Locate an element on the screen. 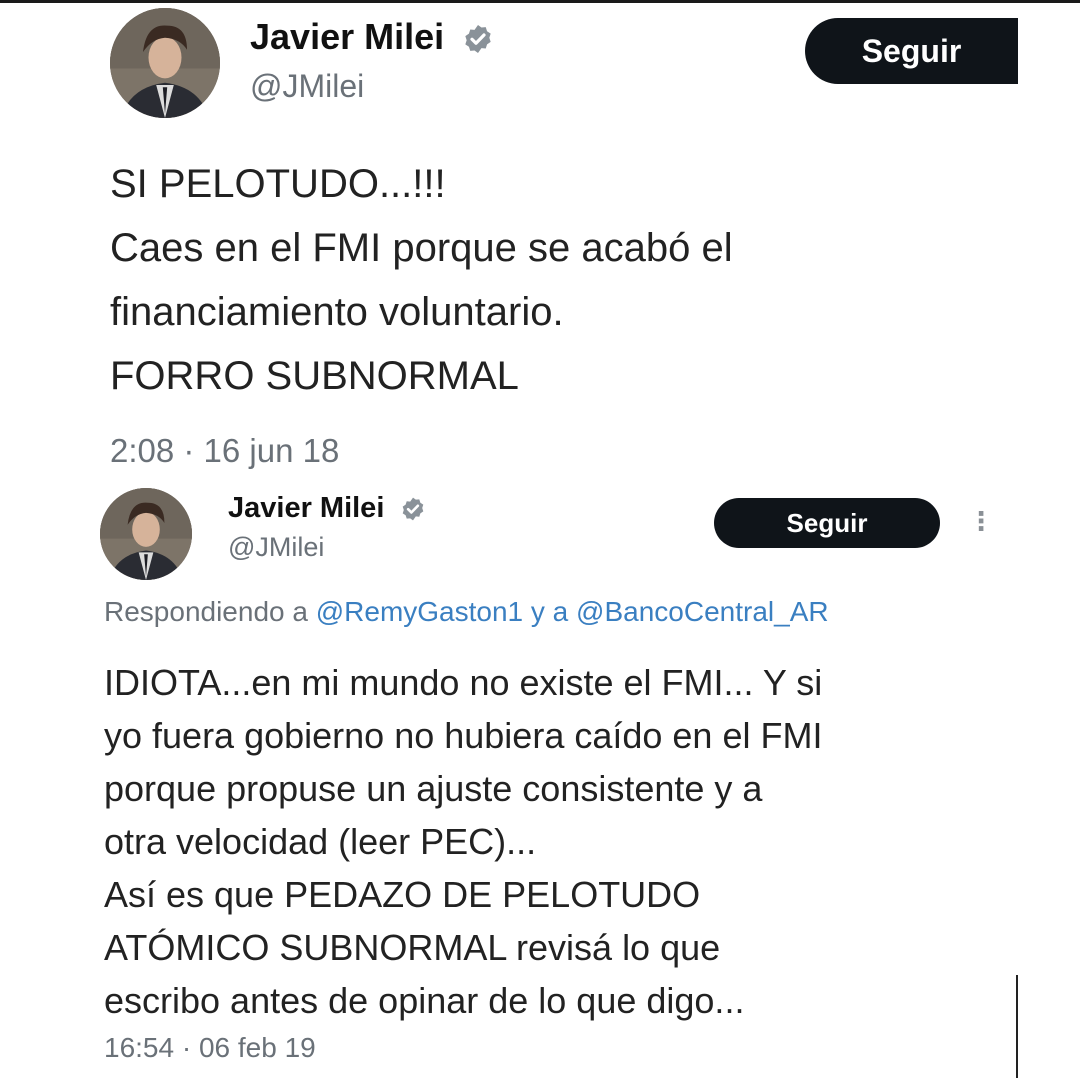 This screenshot has height=1078, width=1080. tweet-timestamp: 16:54 · 06 feb 19 is located at coordinates (210, 1048).